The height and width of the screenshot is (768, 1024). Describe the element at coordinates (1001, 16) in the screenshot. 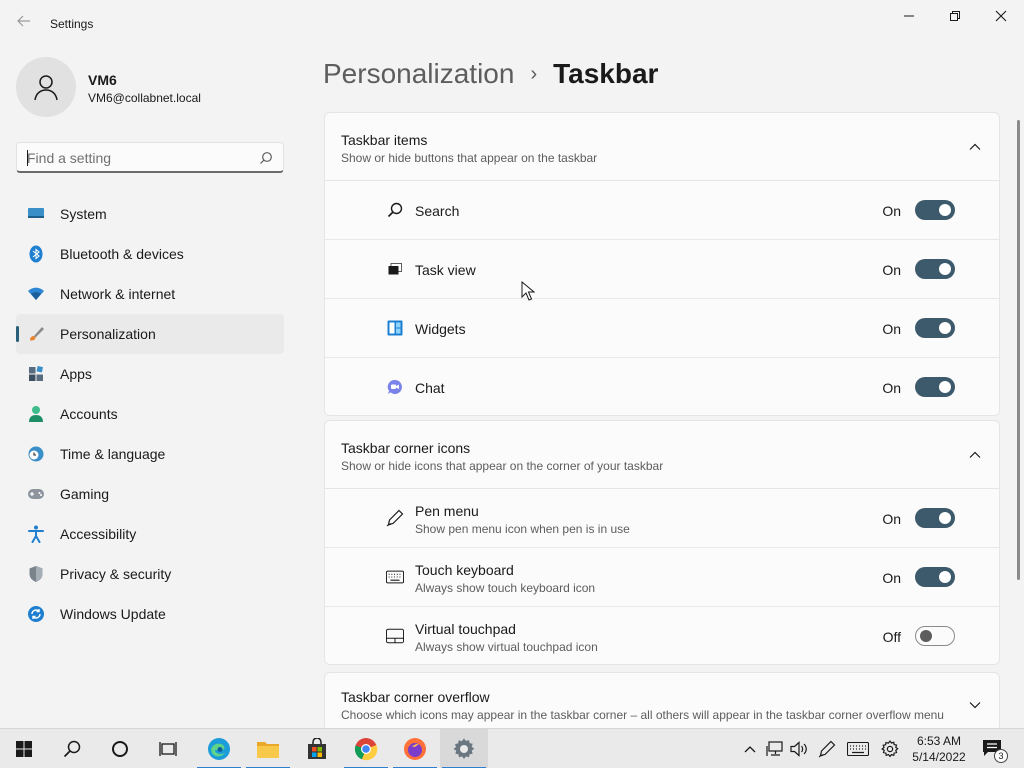

I see `close-button` at that location.